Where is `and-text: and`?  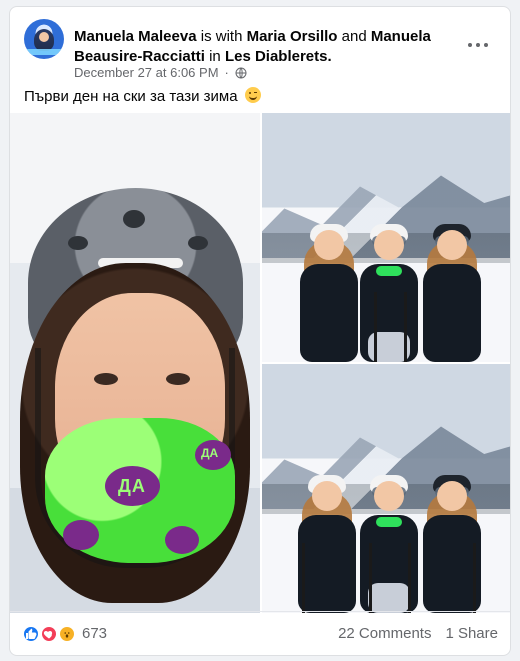 and-text: and is located at coordinates (354, 36).